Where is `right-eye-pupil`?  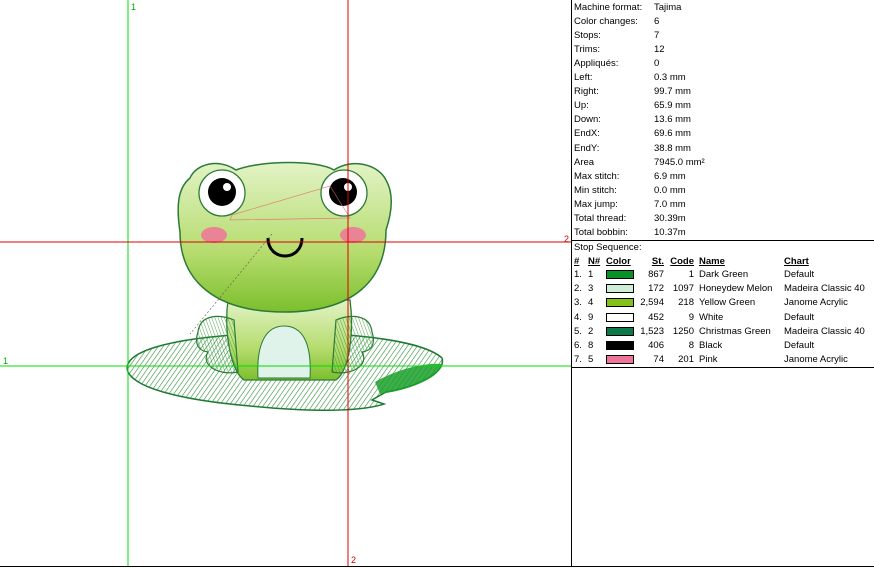 right-eye-pupil is located at coordinates (343, 192).